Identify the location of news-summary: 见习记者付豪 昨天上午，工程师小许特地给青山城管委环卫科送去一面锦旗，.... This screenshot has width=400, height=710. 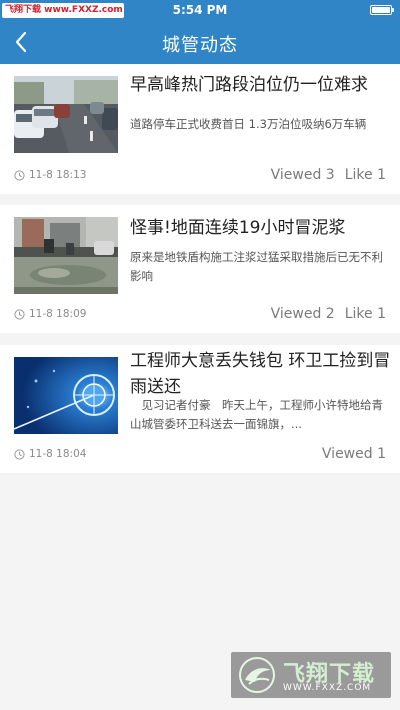
(256, 414).